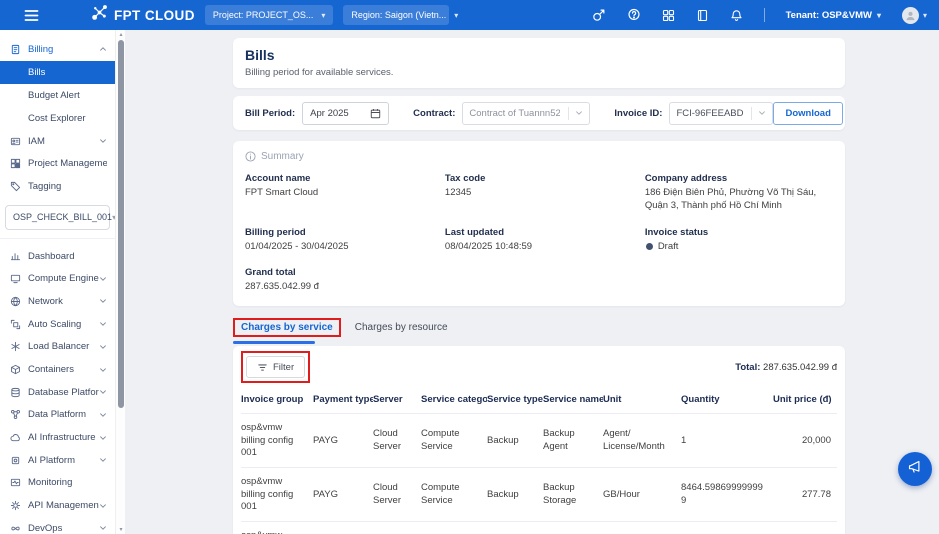 Image resolution: width=939 pixels, height=534 pixels. I want to click on caret-down-icon: ▾, so click(878, 15).